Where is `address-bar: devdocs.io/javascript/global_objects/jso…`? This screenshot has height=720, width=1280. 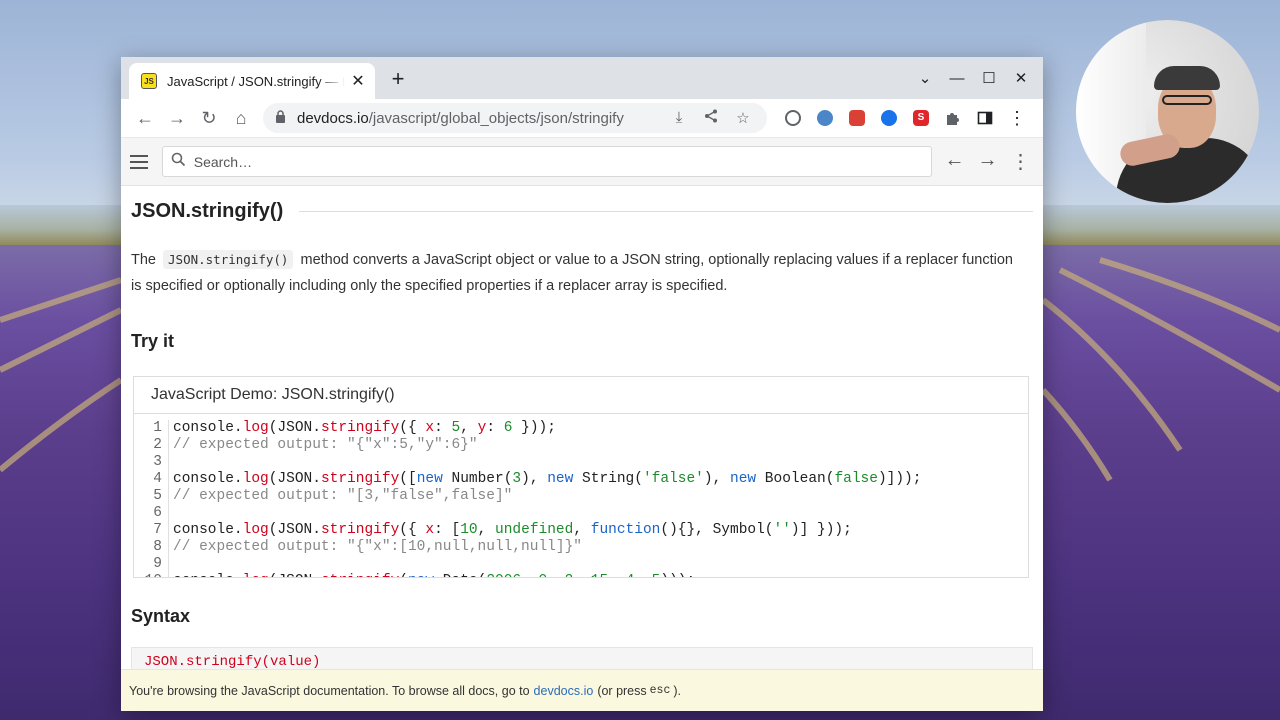 address-bar: devdocs.io/javascript/global_objects/jso… is located at coordinates (515, 118).